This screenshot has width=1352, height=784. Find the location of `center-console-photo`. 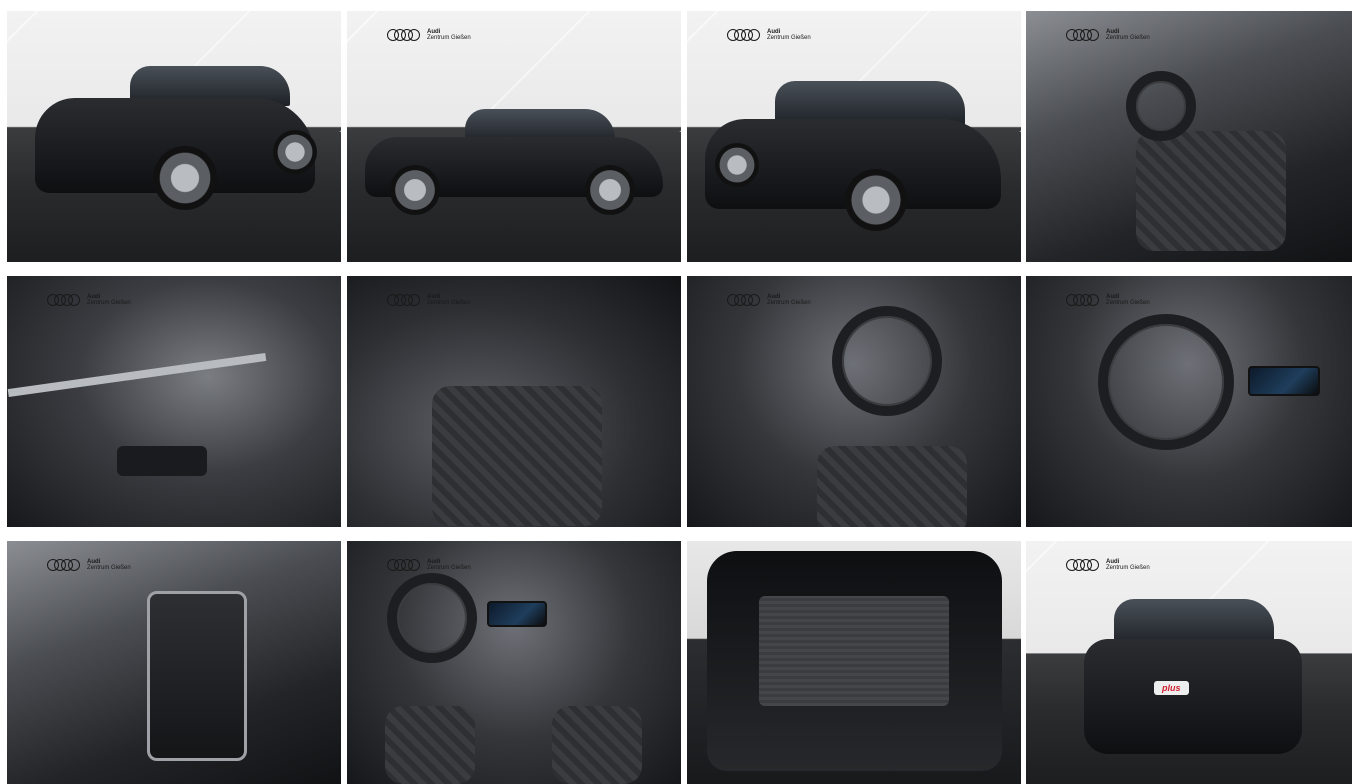

center-console-photo is located at coordinates (197, 676).